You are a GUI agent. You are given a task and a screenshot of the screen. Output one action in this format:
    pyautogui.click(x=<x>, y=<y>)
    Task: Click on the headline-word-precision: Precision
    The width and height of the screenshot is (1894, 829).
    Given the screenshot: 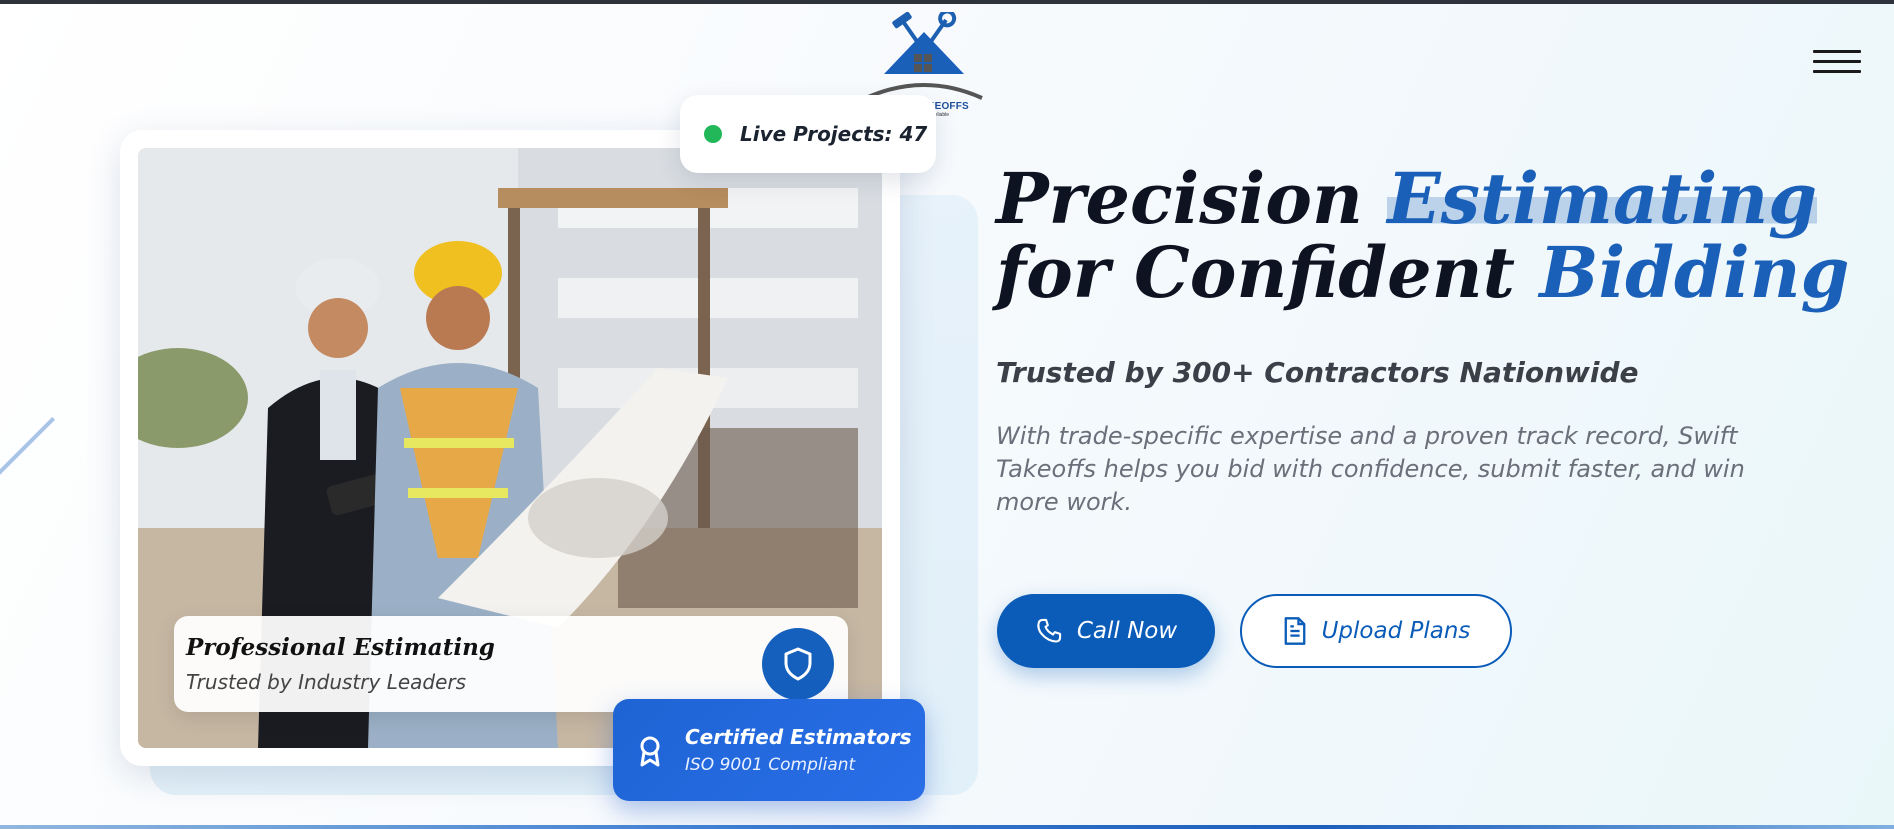 What is the action you would take?
    pyautogui.click(x=1179, y=198)
    